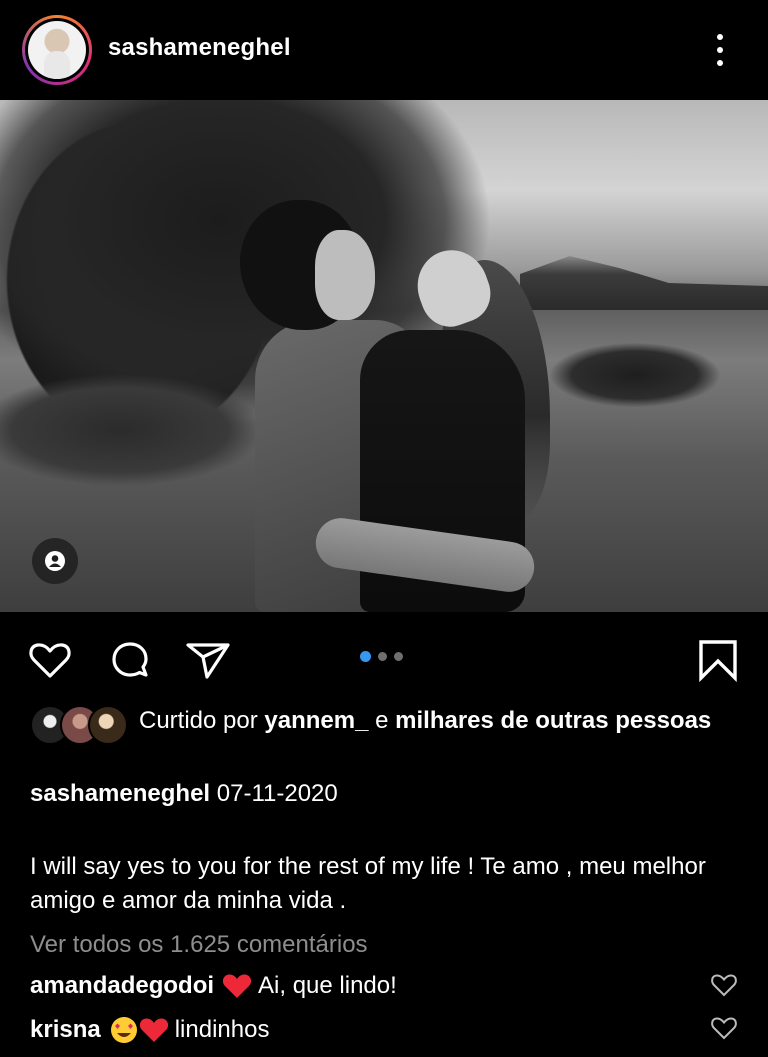  What do you see at coordinates (718, 660) in the screenshot?
I see `bookmark-icon` at bounding box center [718, 660].